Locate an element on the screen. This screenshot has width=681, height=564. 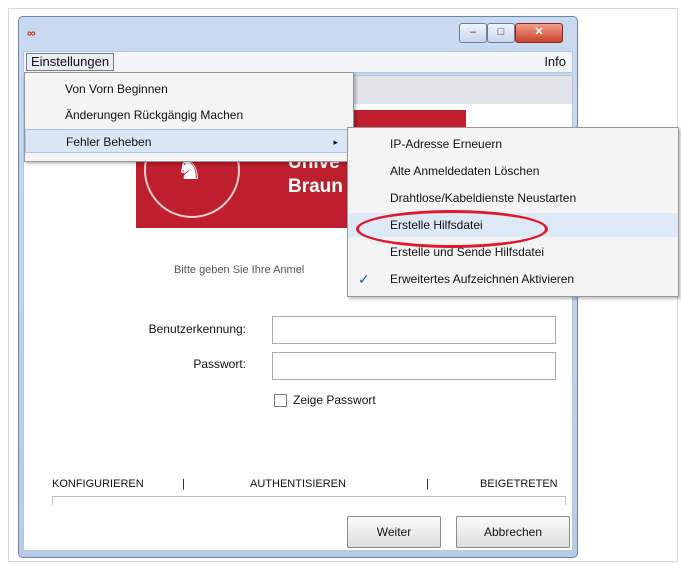
password-label: Passwort: is located at coordinates (219, 364).